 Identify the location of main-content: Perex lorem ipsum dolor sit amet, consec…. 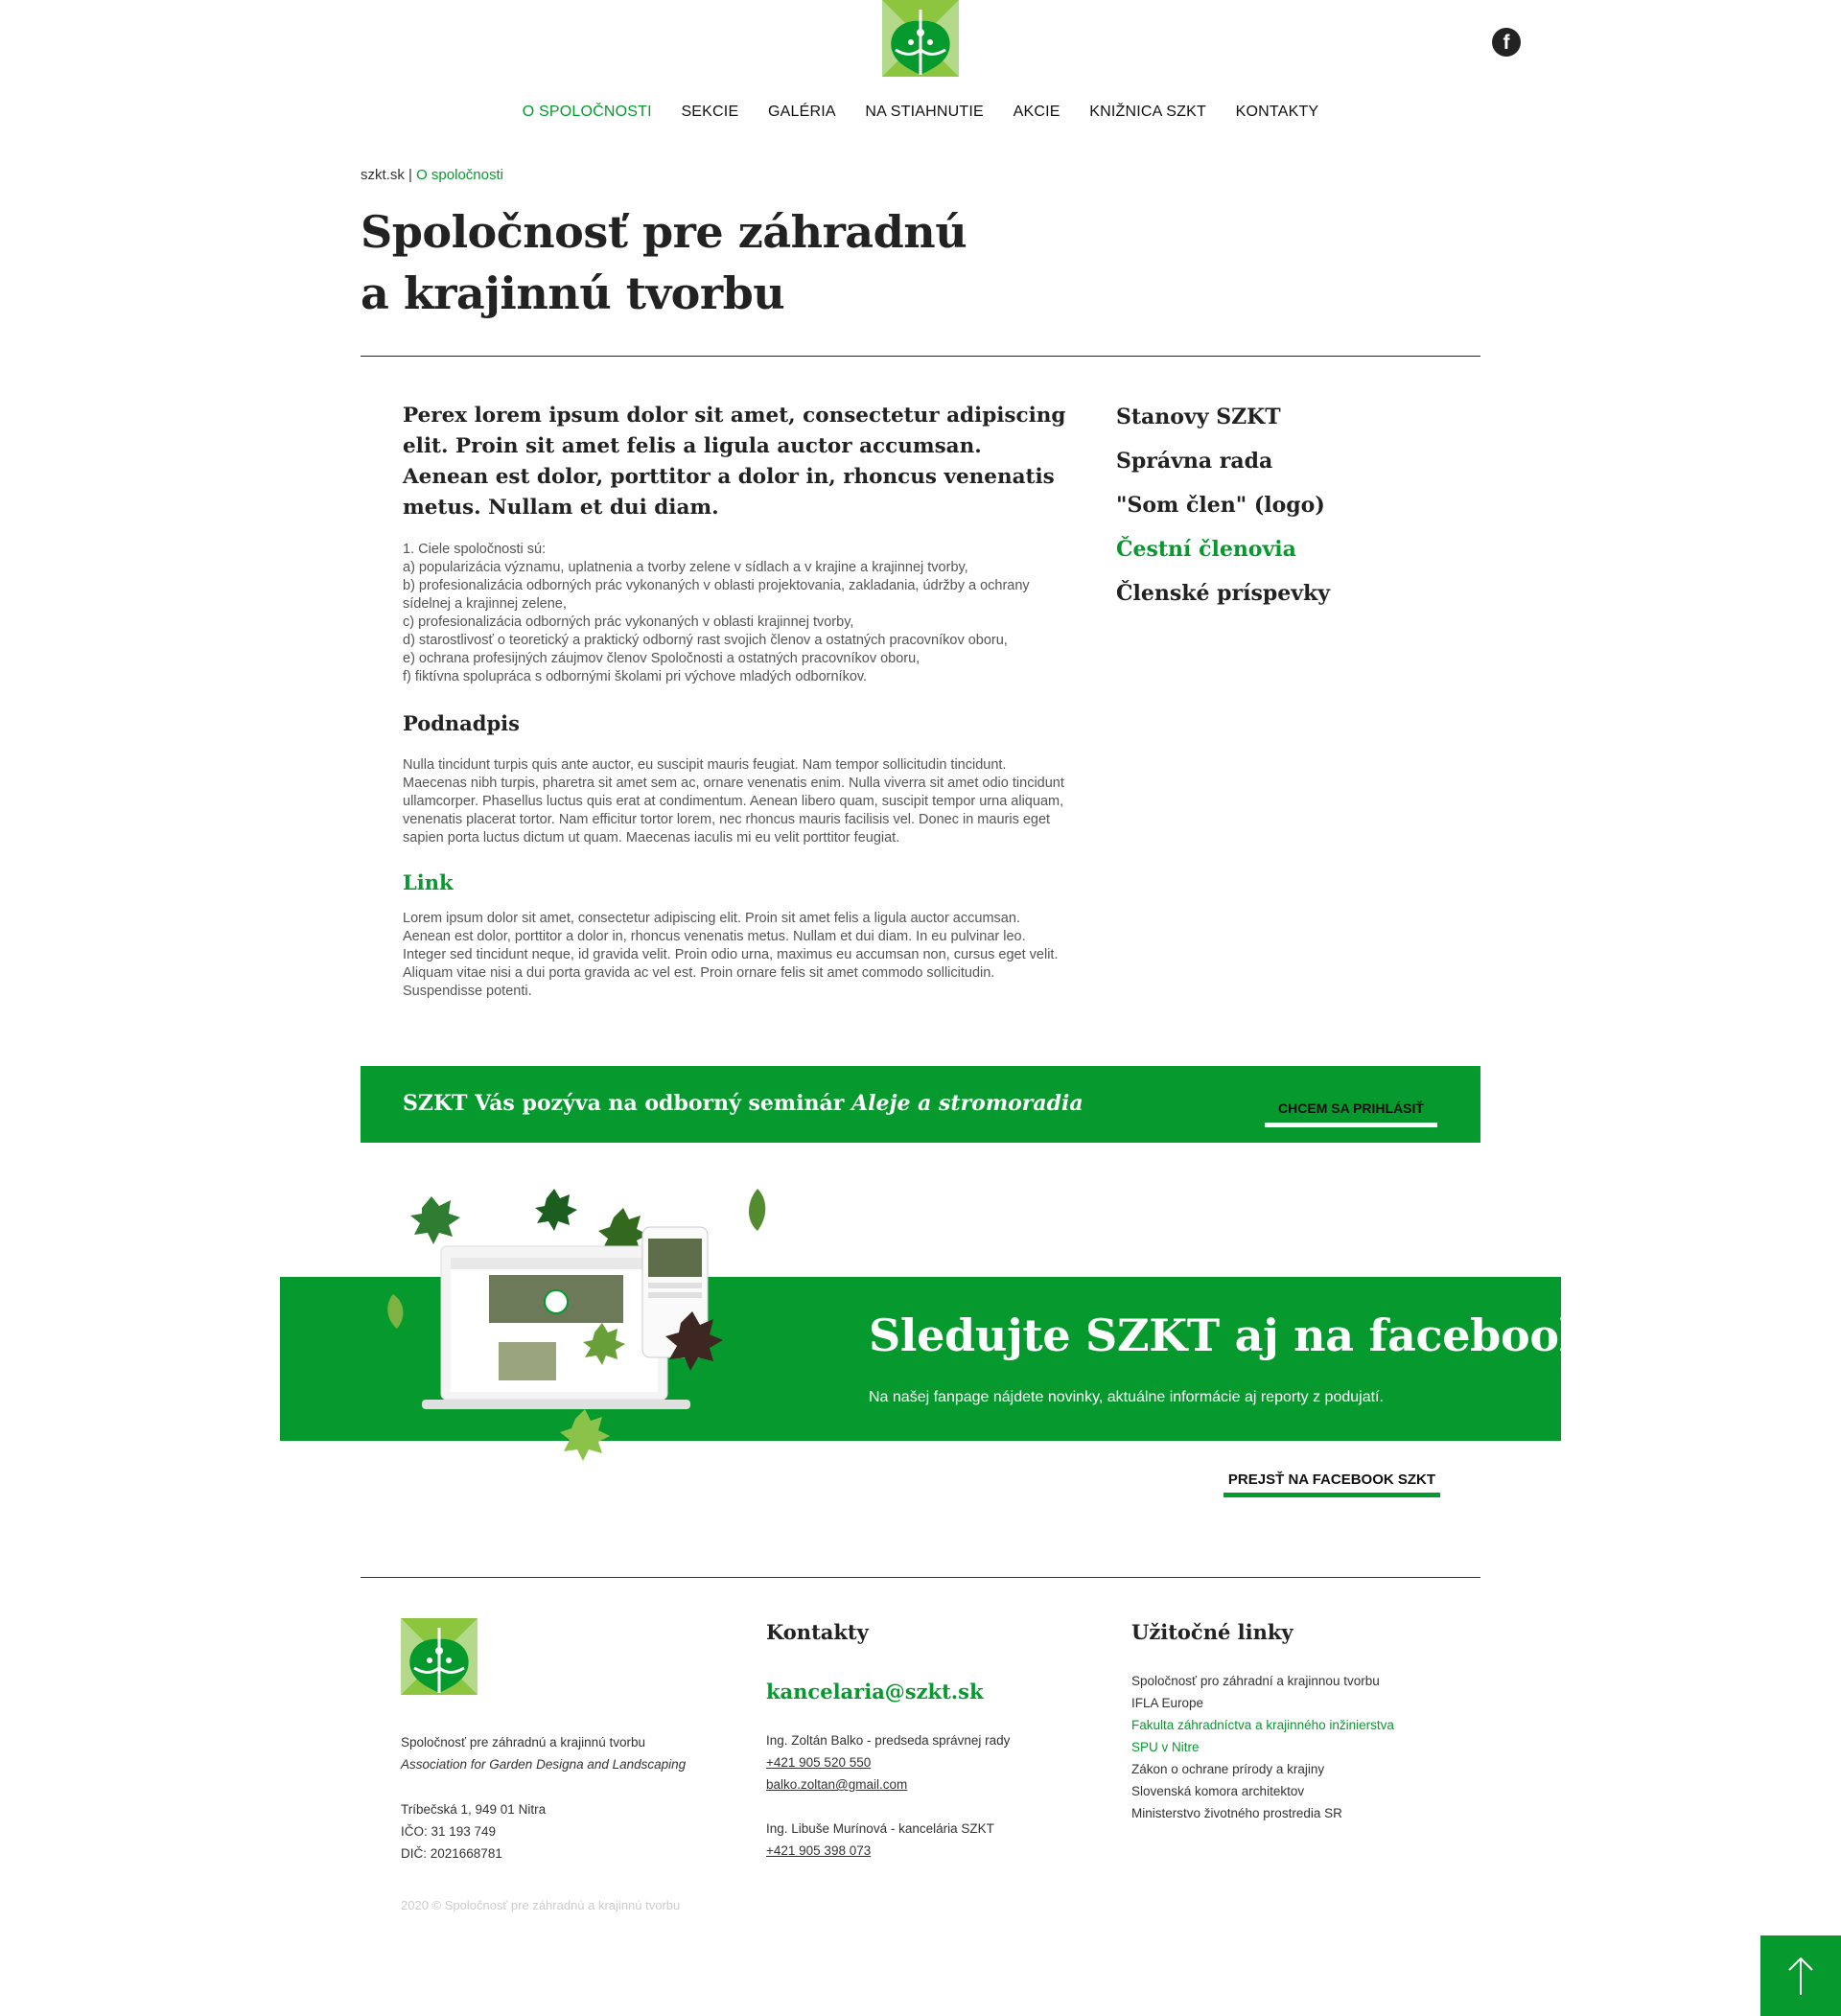
(736, 701).